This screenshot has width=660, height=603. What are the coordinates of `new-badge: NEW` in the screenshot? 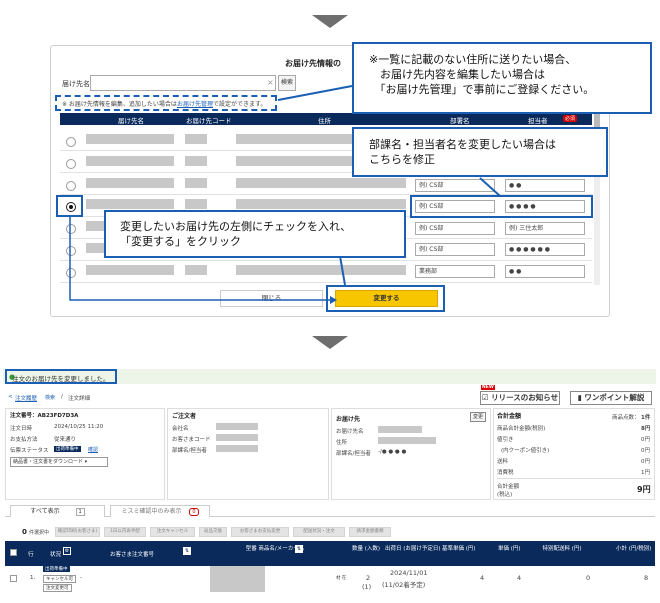 It's located at (488, 387).